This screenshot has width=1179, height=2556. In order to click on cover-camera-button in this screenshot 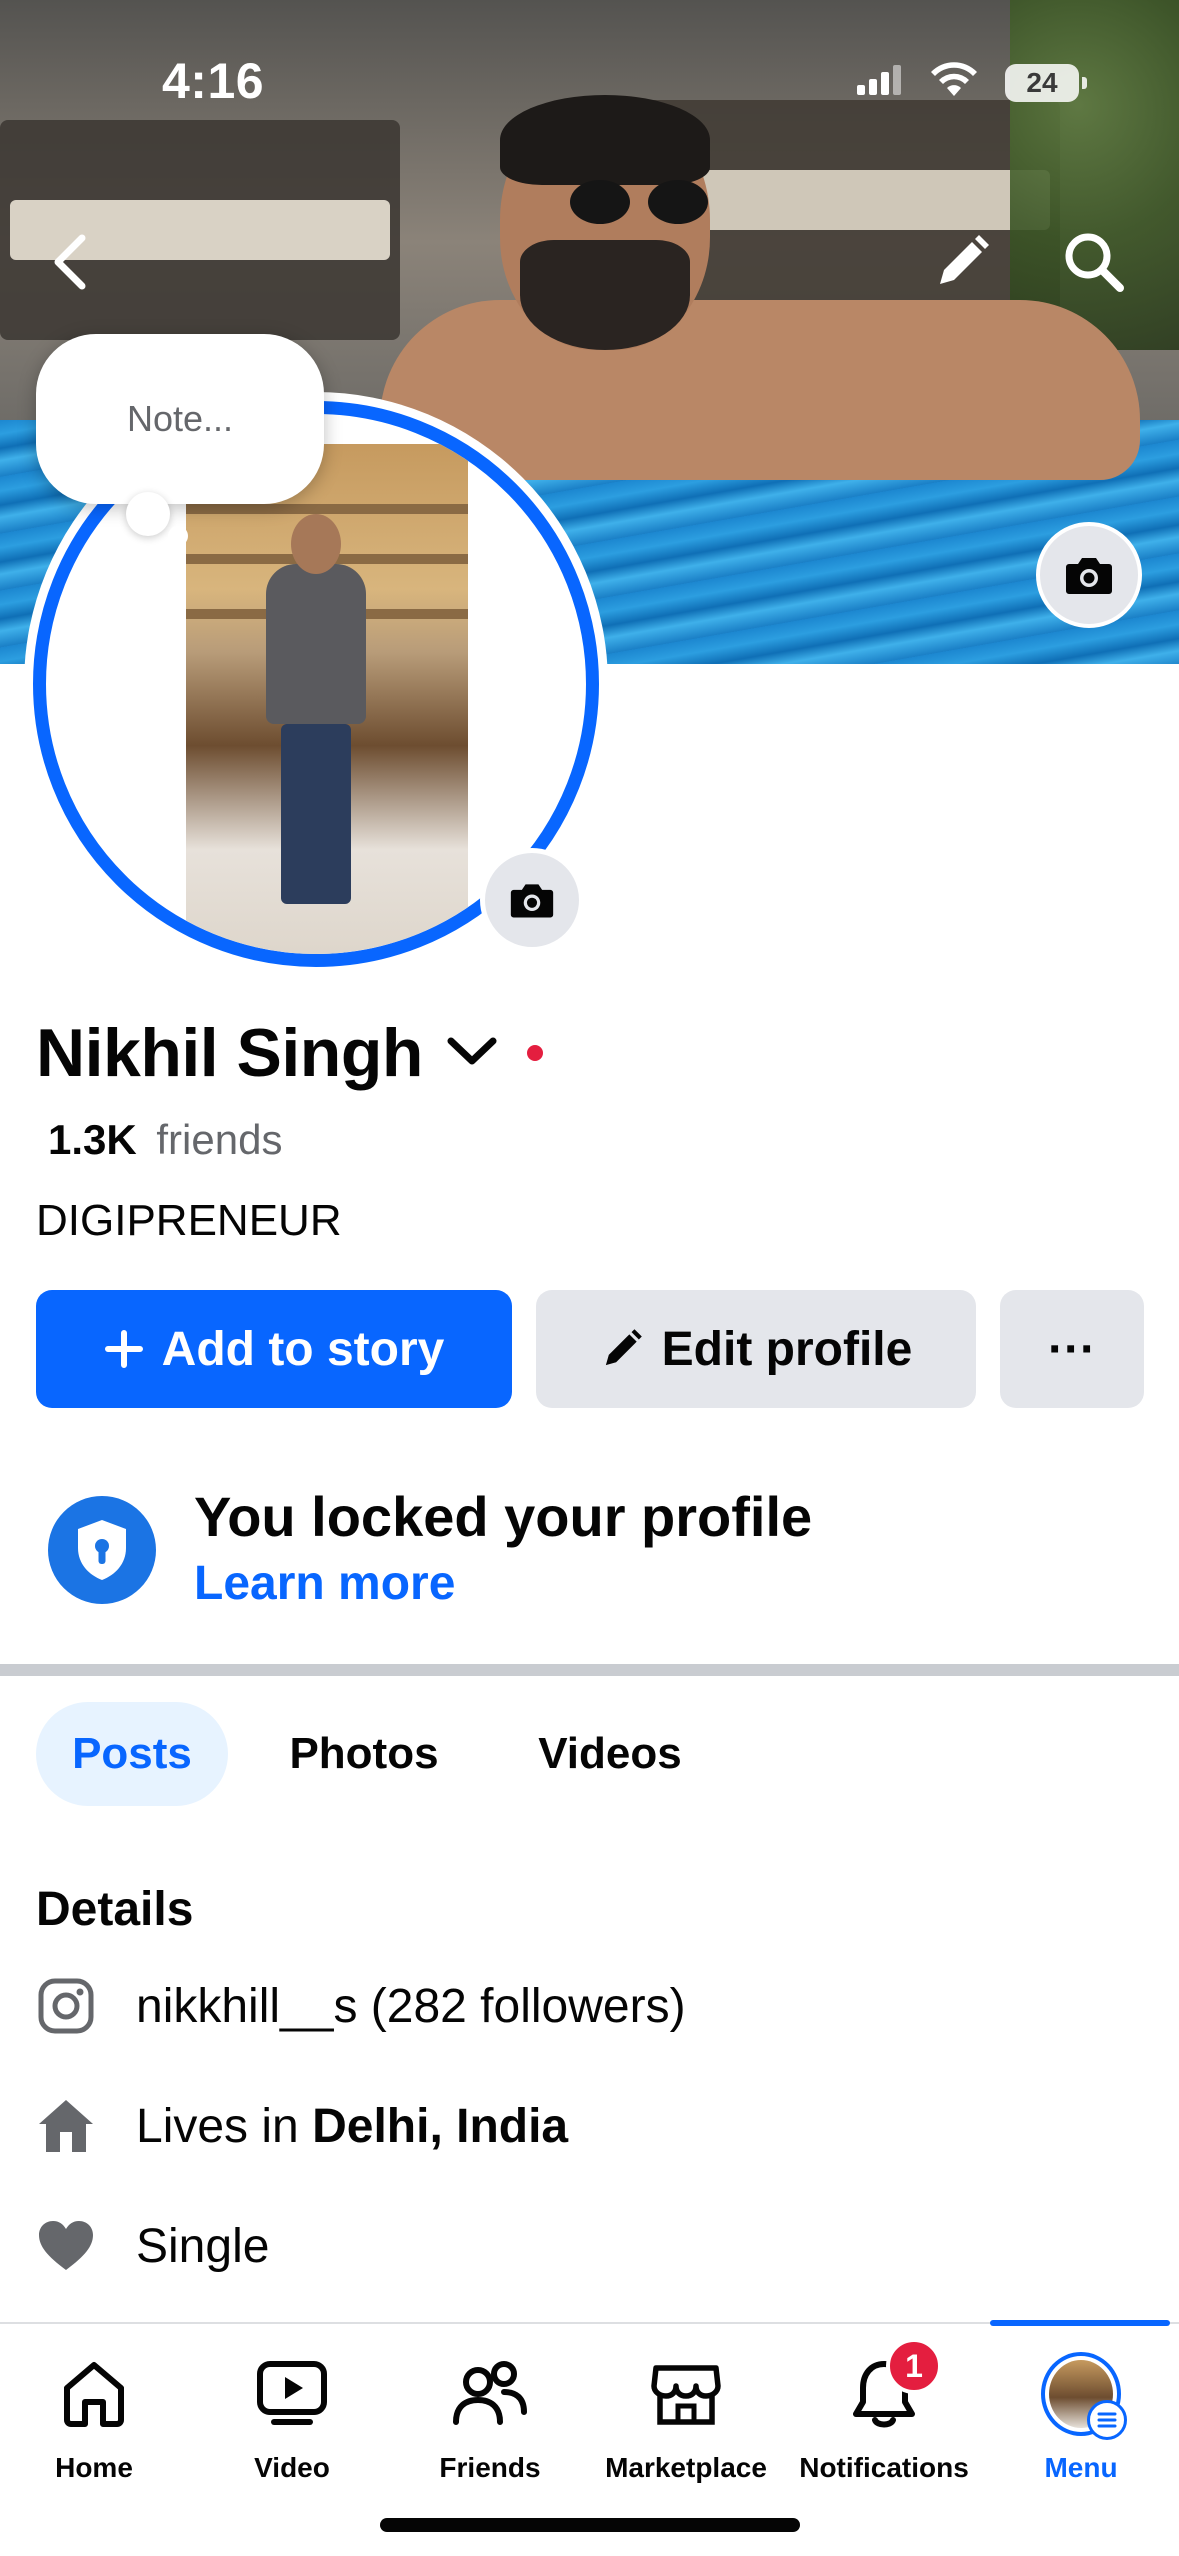, I will do `click(1089, 575)`.